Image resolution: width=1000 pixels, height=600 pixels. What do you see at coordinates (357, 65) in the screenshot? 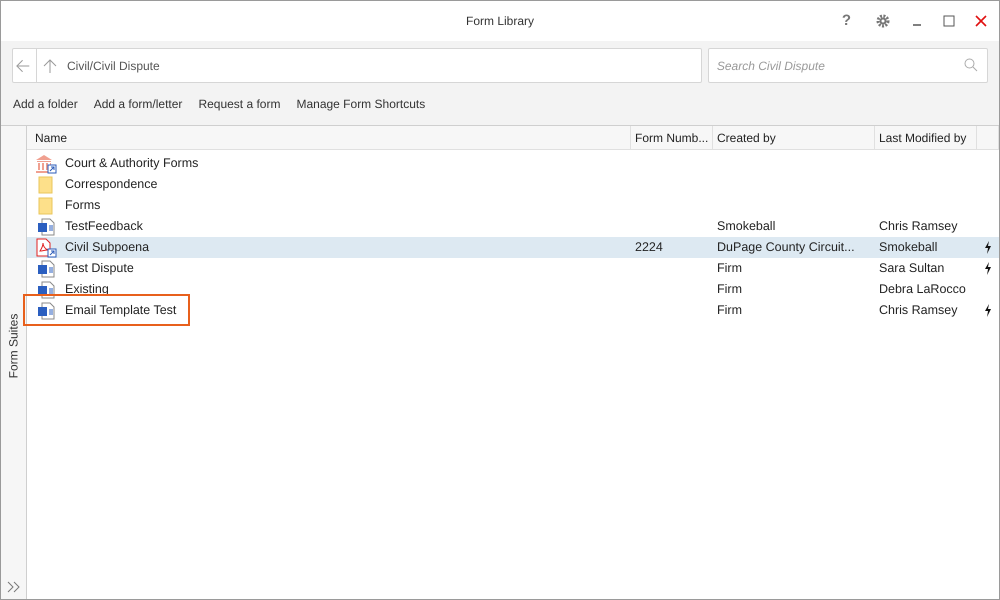
I see `path-field: Civil/Civil Dispute` at bounding box center [357, 65].